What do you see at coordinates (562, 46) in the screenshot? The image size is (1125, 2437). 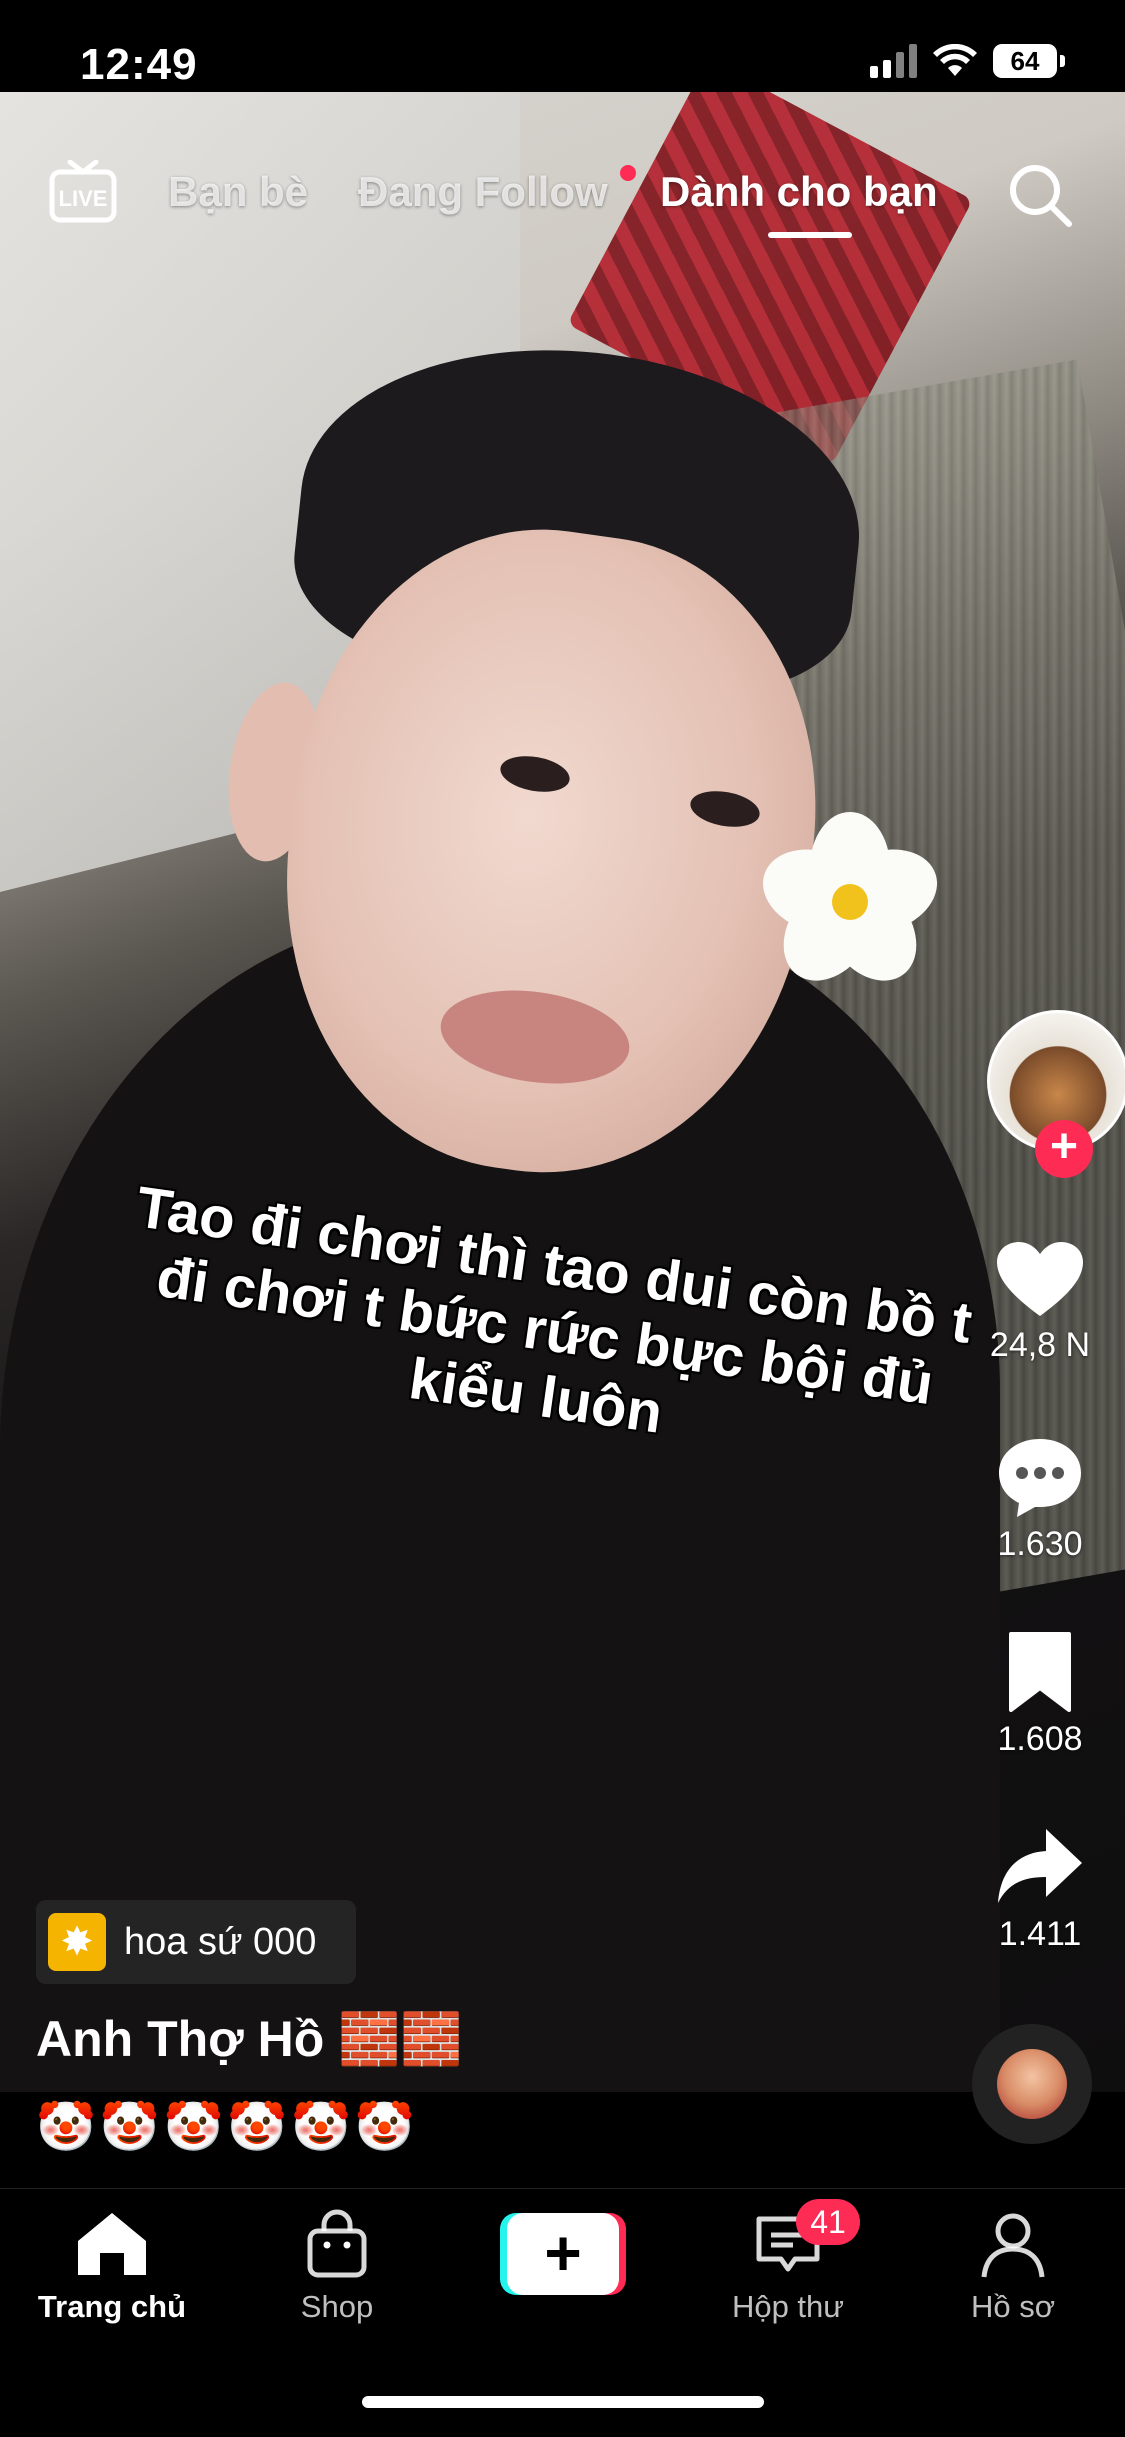 I see `status-bar: 12:49 64` at bounding box center [562, 46].